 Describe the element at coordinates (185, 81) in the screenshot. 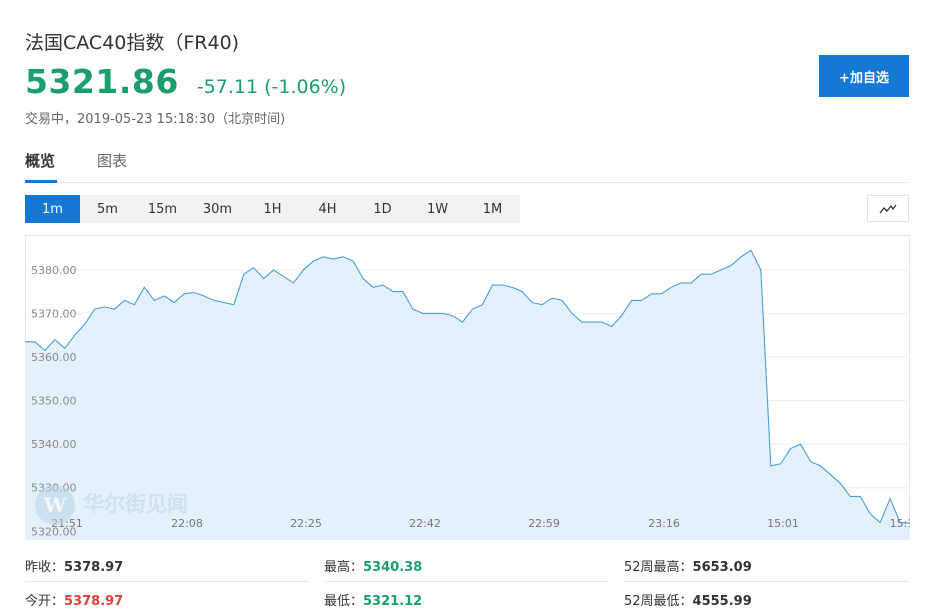

I see `price-row: 5321.86 -57.11 (-1.06%)` at that location.